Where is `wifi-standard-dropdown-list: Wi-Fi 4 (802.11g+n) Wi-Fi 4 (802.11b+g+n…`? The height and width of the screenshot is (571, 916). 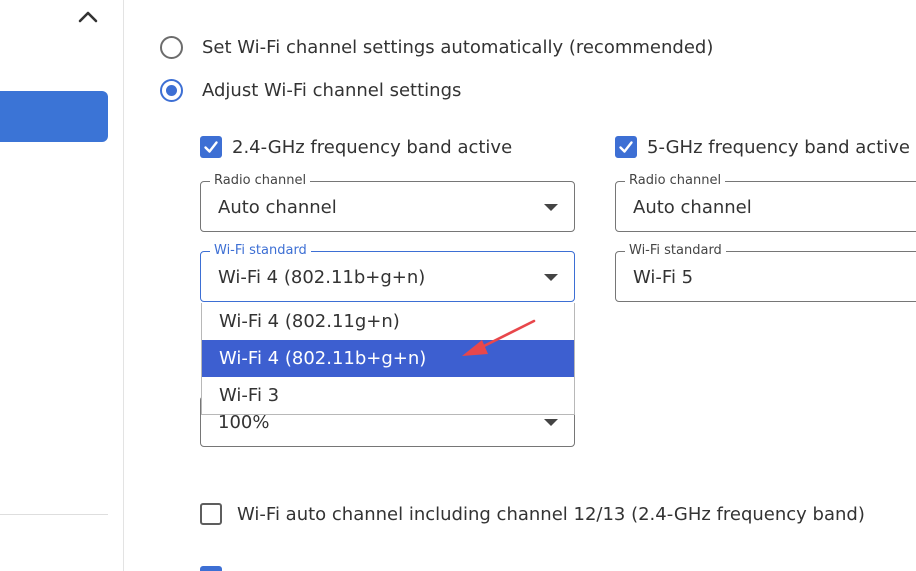
wifi-standard-dropdown-list: Wi-Fi 4 (802.11g+n) Wi-Fi 4 (802.11b+g+n… is located at coordinates (388, 359).